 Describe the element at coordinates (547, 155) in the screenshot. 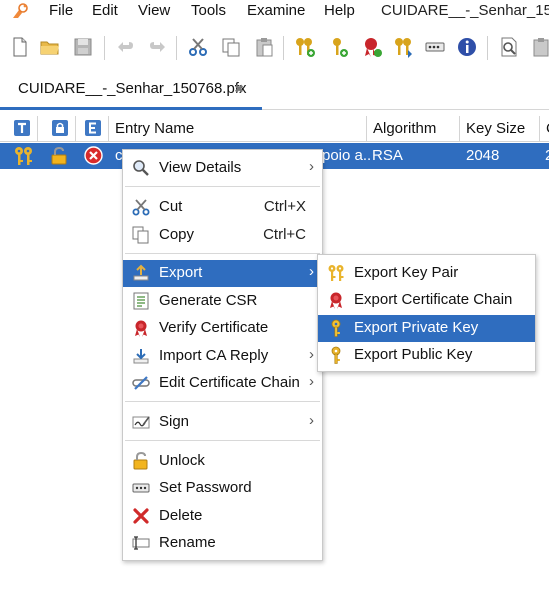

I see `next-column-cell: 2` at that location.